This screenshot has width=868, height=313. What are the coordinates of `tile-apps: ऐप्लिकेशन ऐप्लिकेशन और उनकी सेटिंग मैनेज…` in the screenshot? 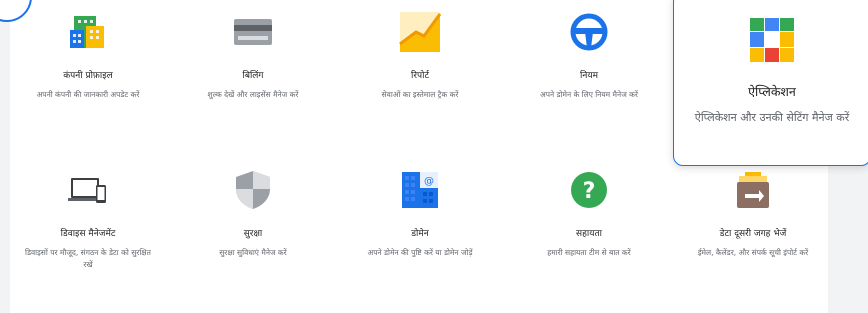 It's located at (770, 83).